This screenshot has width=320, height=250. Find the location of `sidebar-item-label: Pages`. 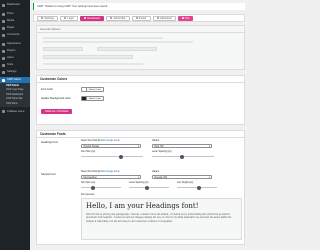

sidebar-item-label: Pages is located at coordinates (11, 27).